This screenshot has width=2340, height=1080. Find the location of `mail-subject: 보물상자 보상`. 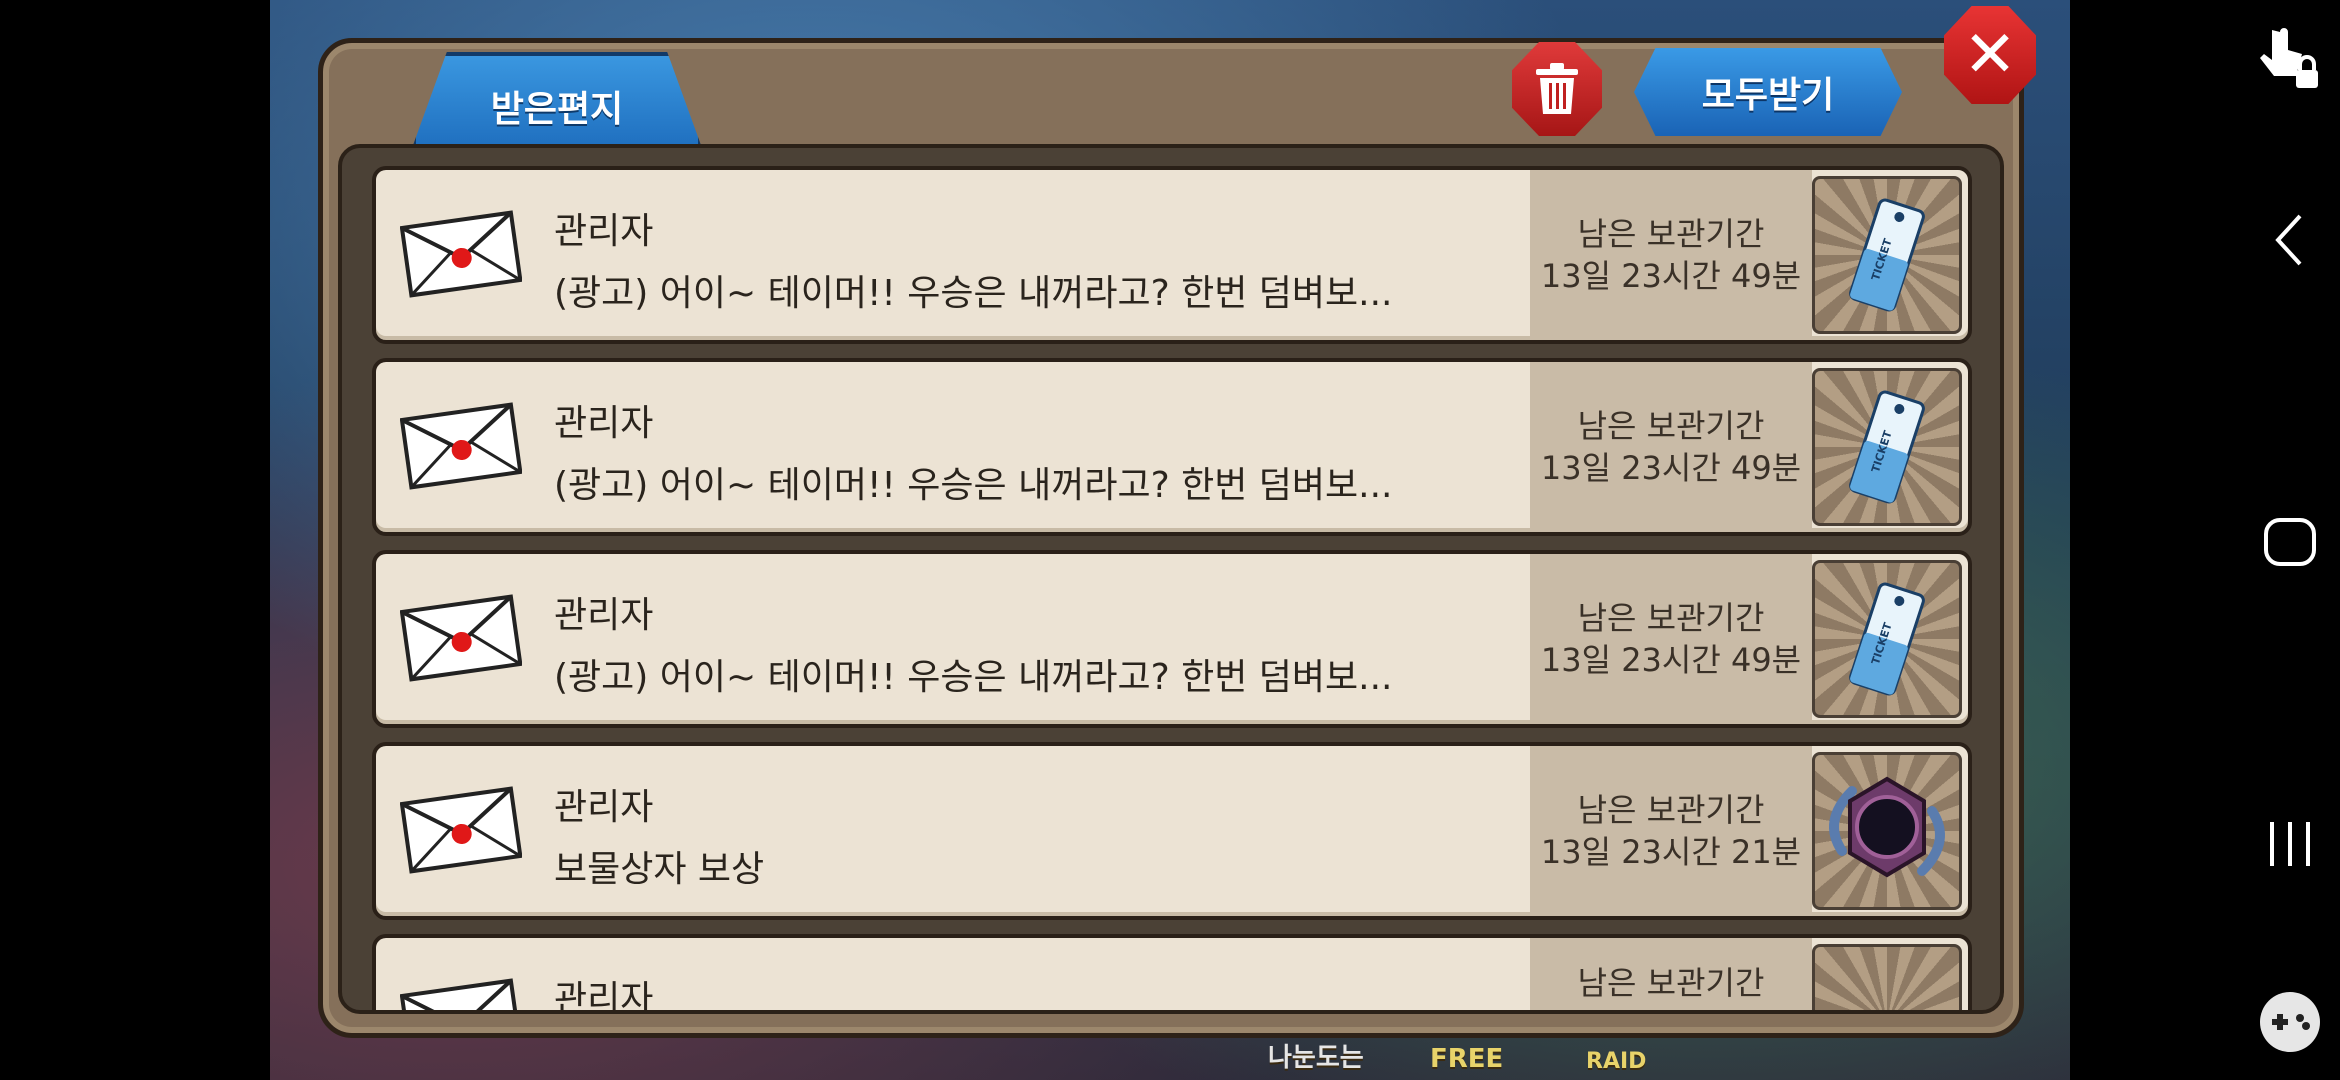

mail-subject: 보물상자 보상 is located at coordinates (659, 869).